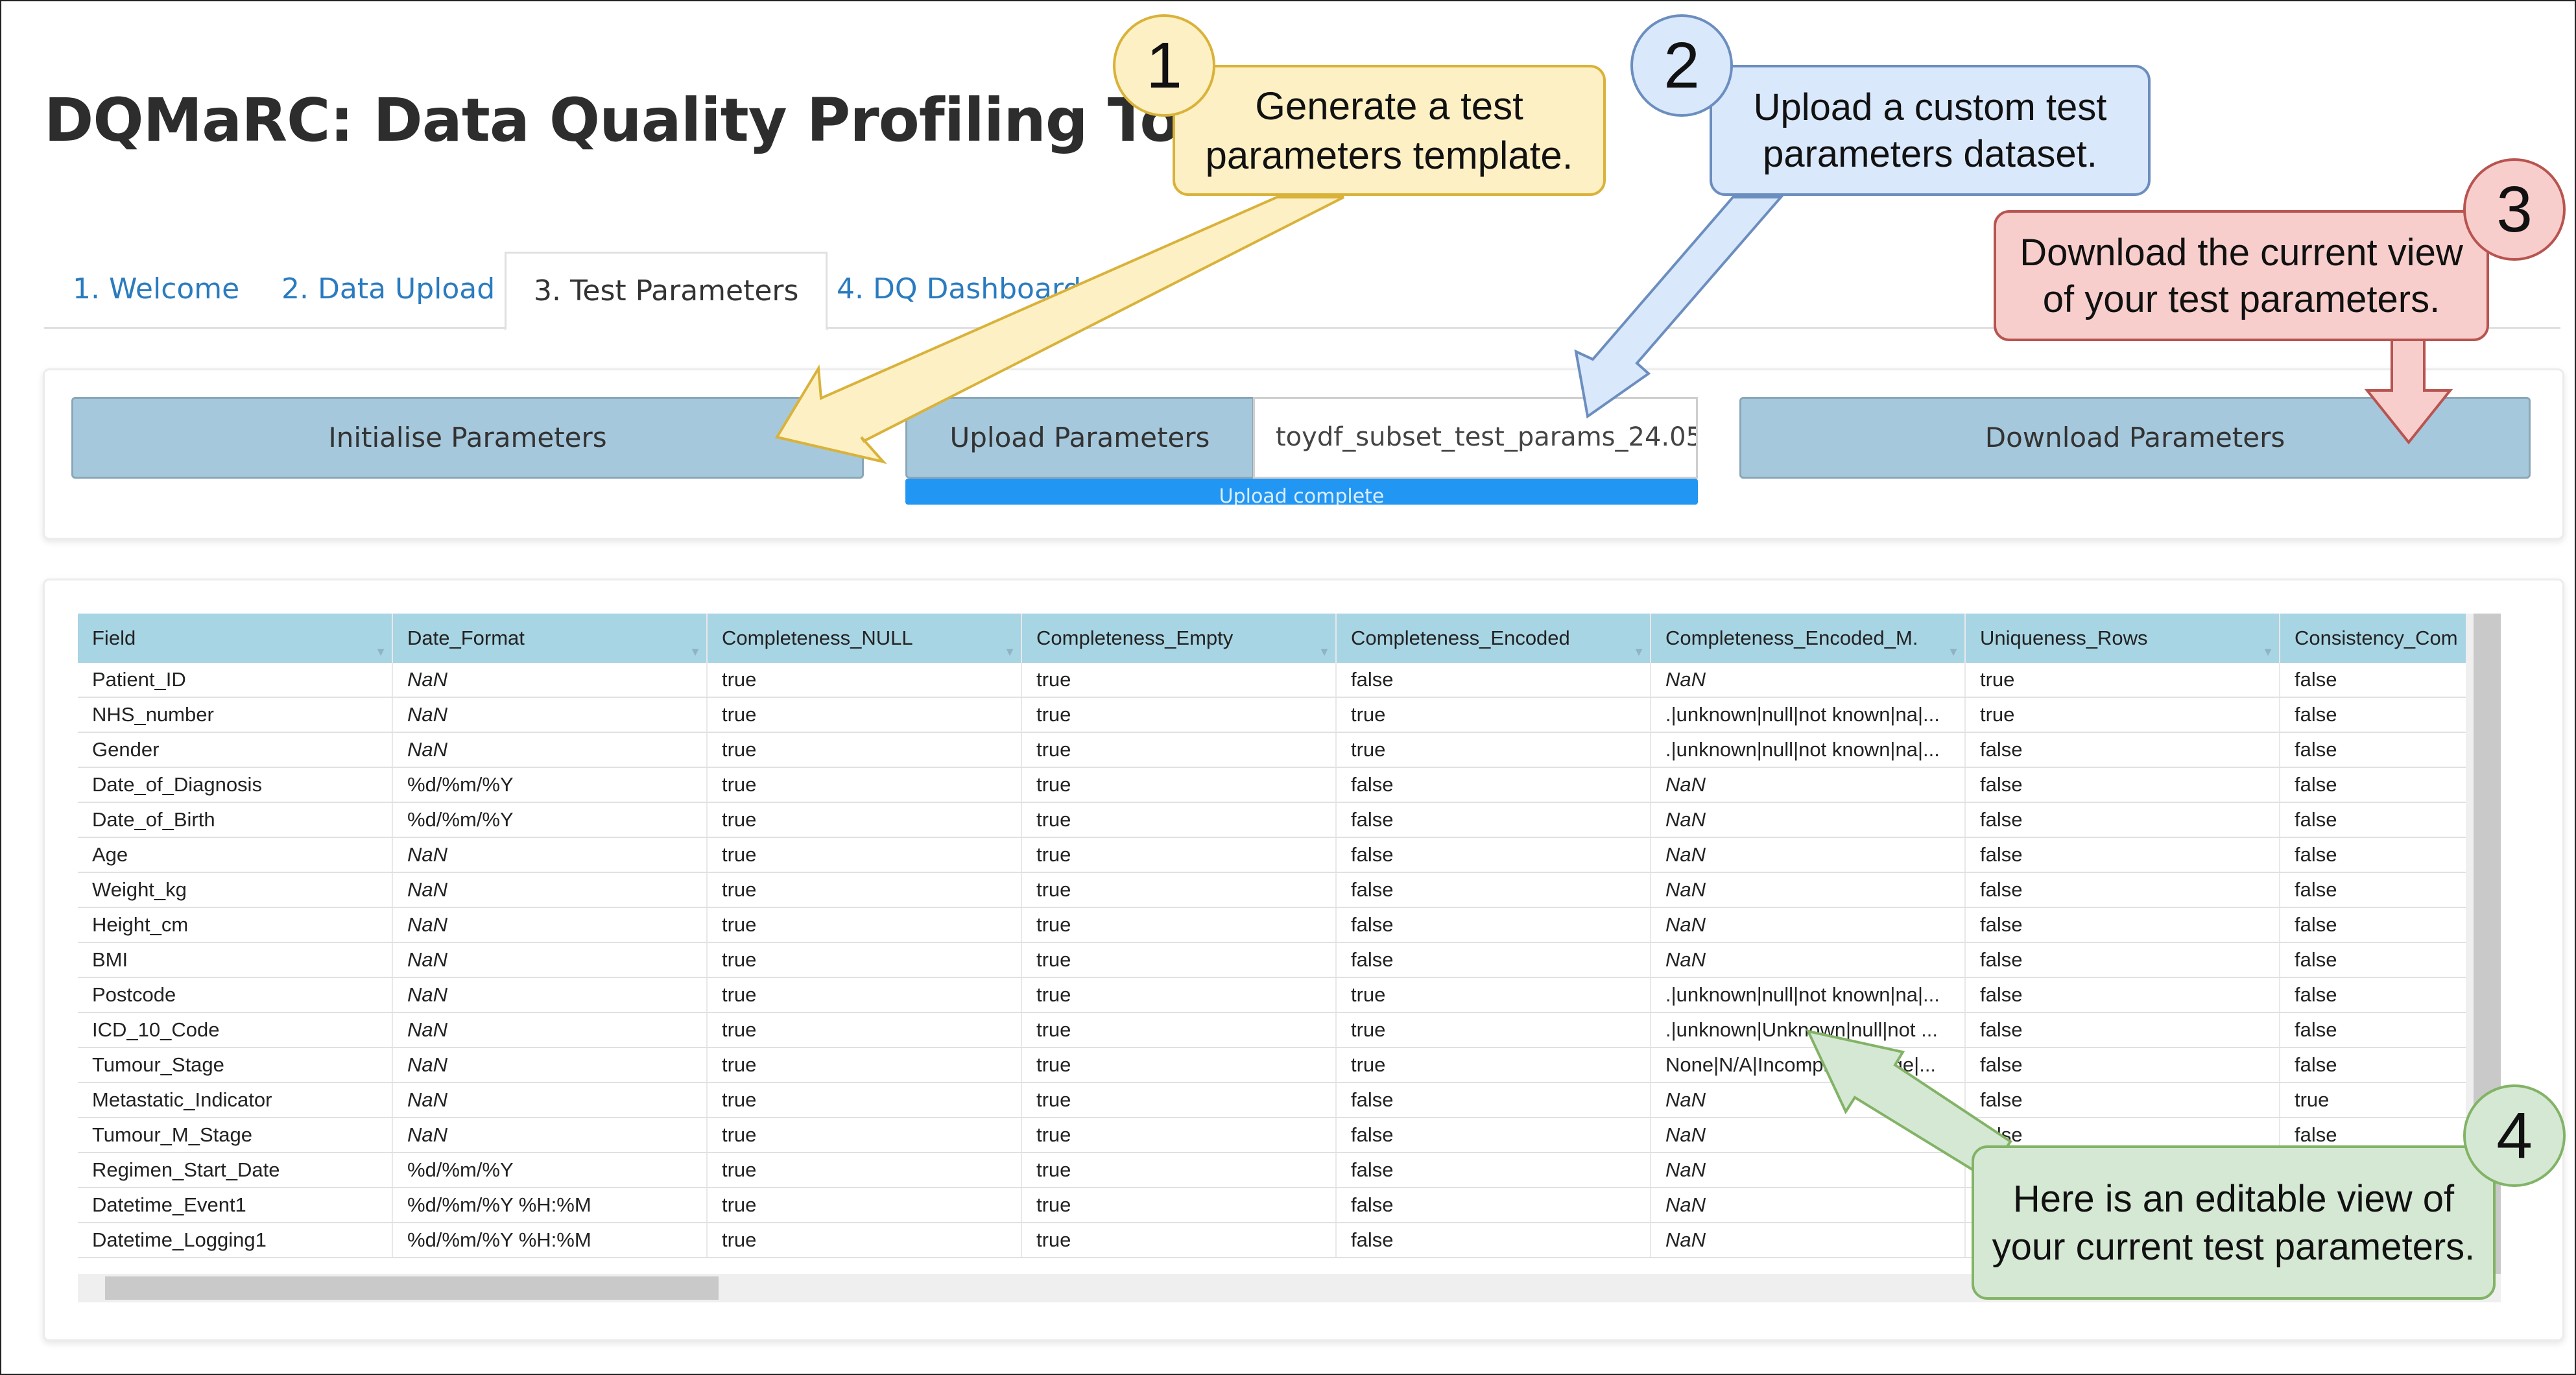  What do you see at coordinates (2241, 299) in the screenshot?
I see `callout-3-line2: of your test parameters.` at bounding box center [2241, 299].